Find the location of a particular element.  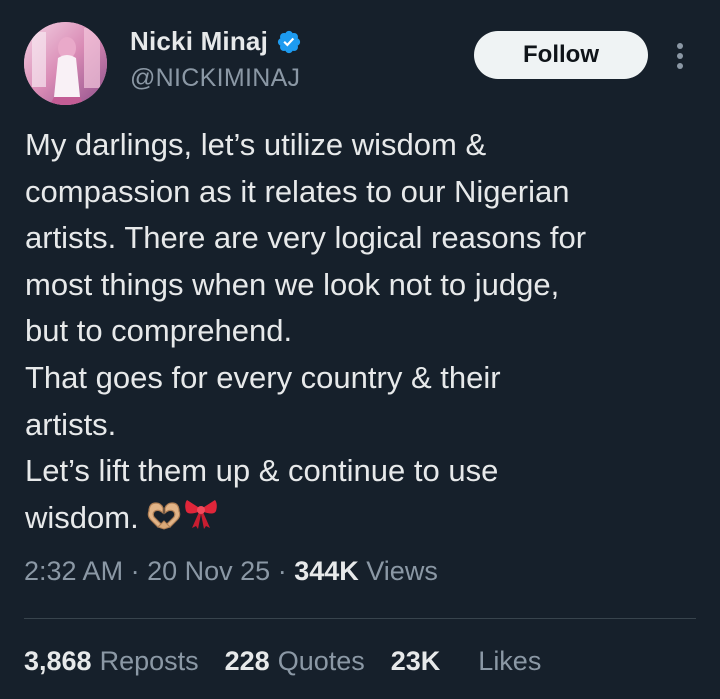

tweet-last-line: wisdom. is located at coordinates (365, 520).